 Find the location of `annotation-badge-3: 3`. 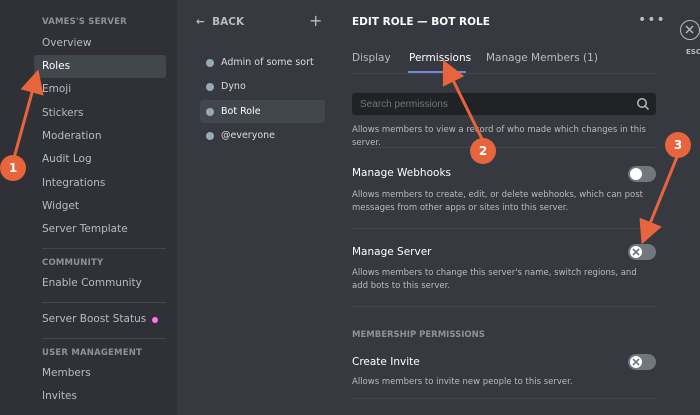

annotation-badge-3: 3 is located at coordinates (678, 145).